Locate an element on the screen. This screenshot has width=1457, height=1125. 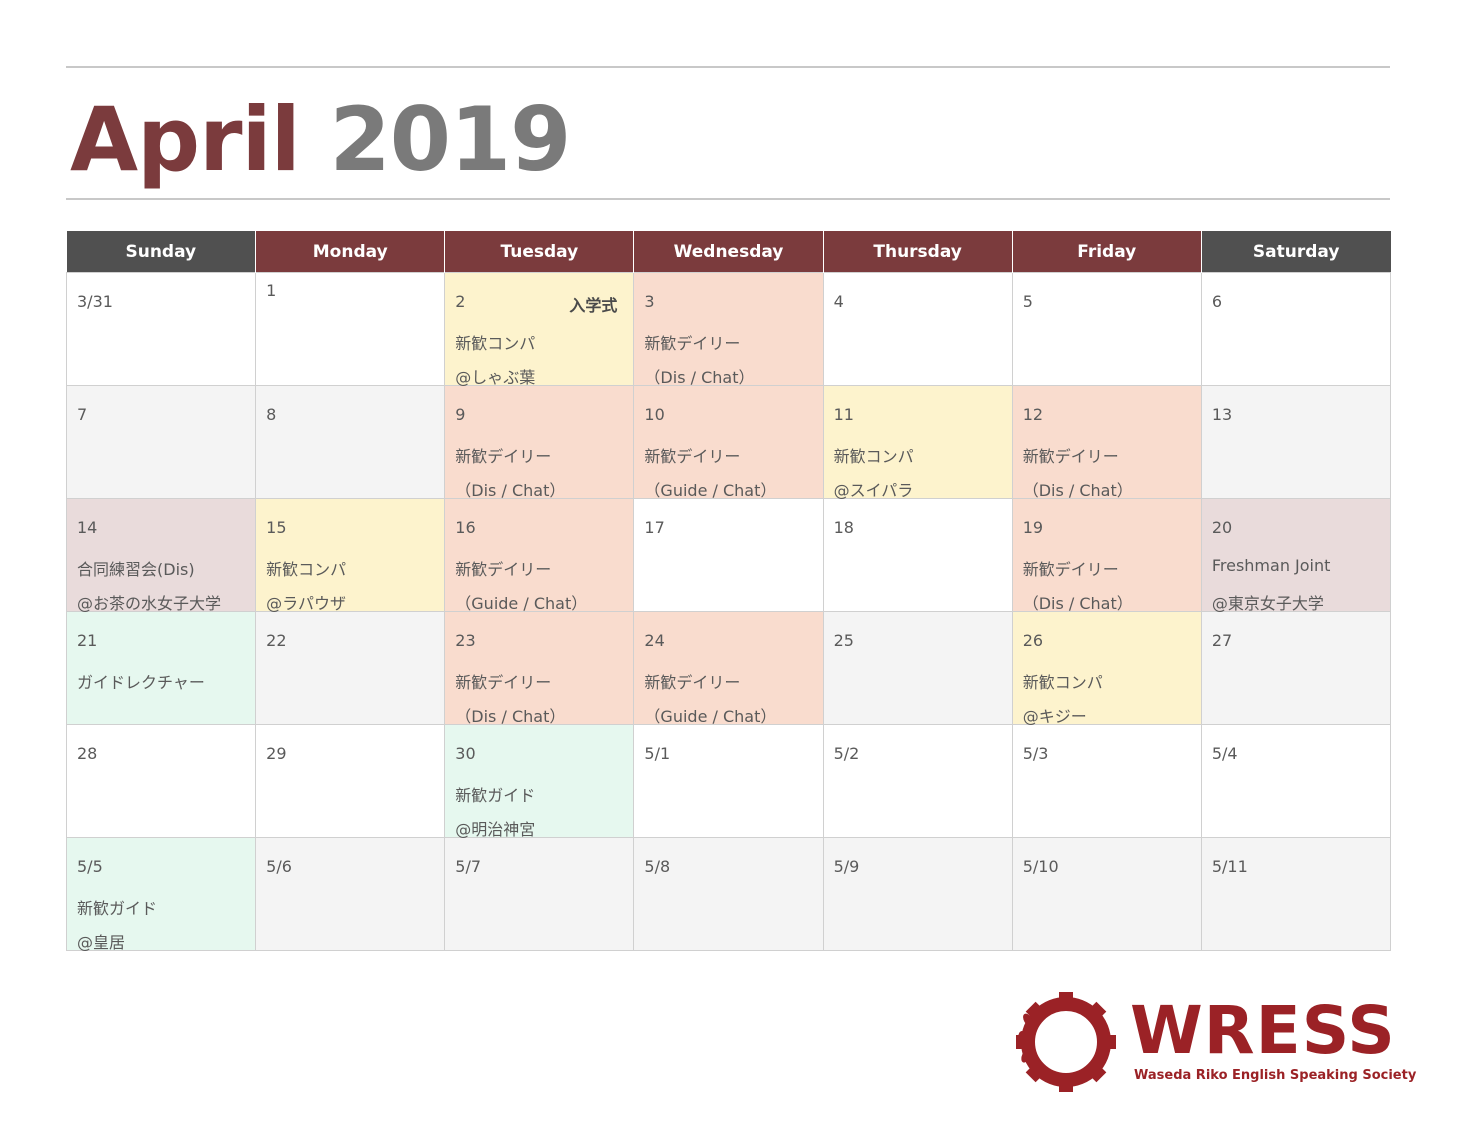
day-cell: 12 新歓デイリー （Dis / Chat） is located at coordinates (1106, 442).